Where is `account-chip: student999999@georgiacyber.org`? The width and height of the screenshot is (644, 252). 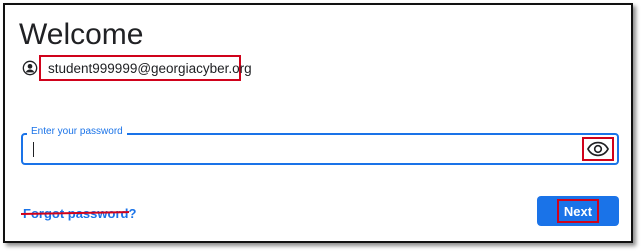 account-chip: student999999@georgiacyber.org is located at coordinates (145, 68).